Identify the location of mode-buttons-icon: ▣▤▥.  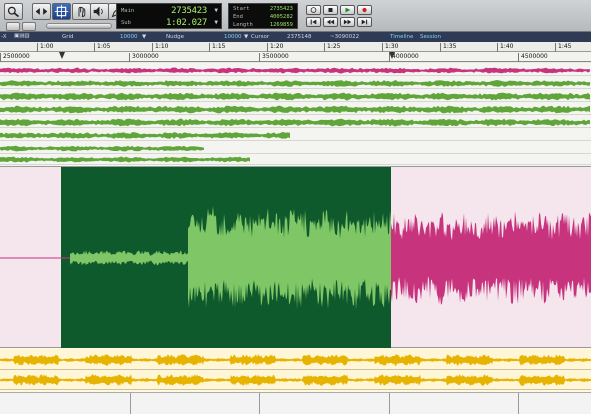
(22, 36).